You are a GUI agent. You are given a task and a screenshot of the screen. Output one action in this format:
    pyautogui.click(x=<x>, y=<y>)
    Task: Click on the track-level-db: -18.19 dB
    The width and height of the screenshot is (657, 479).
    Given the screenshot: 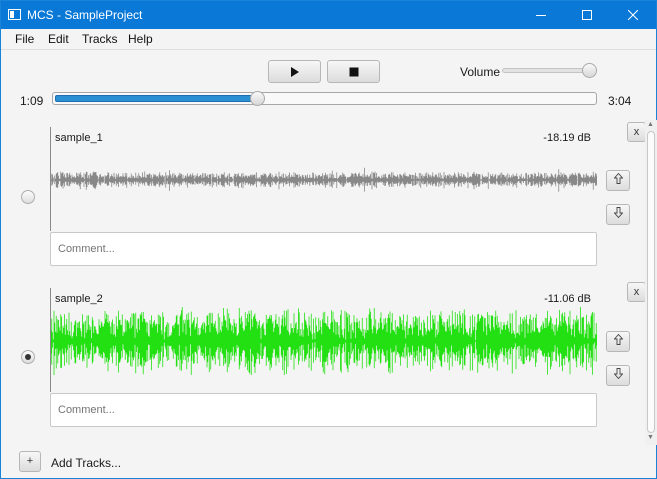 What is the action you would take?
    pyautogui.click(x=567, y=138)
    